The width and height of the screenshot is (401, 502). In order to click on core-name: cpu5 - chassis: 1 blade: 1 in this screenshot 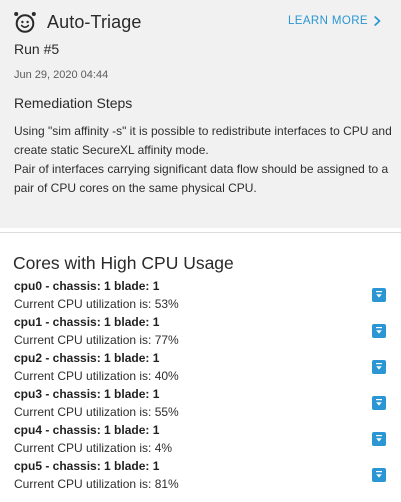, I will do `click(87, 466)`.